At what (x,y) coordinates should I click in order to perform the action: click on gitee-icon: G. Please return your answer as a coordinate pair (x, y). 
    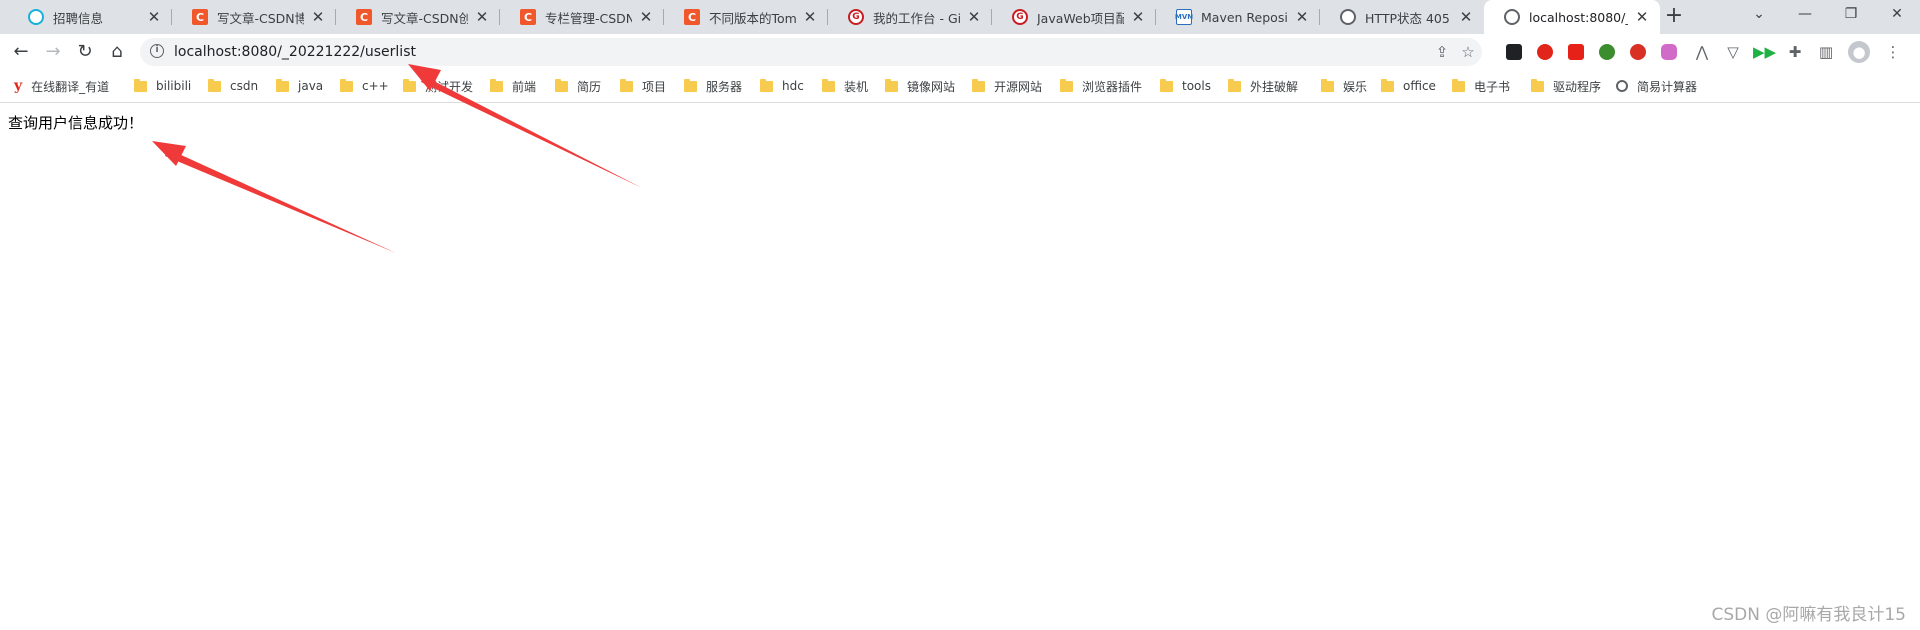
    Looking at the image, I should click on (856, 17).